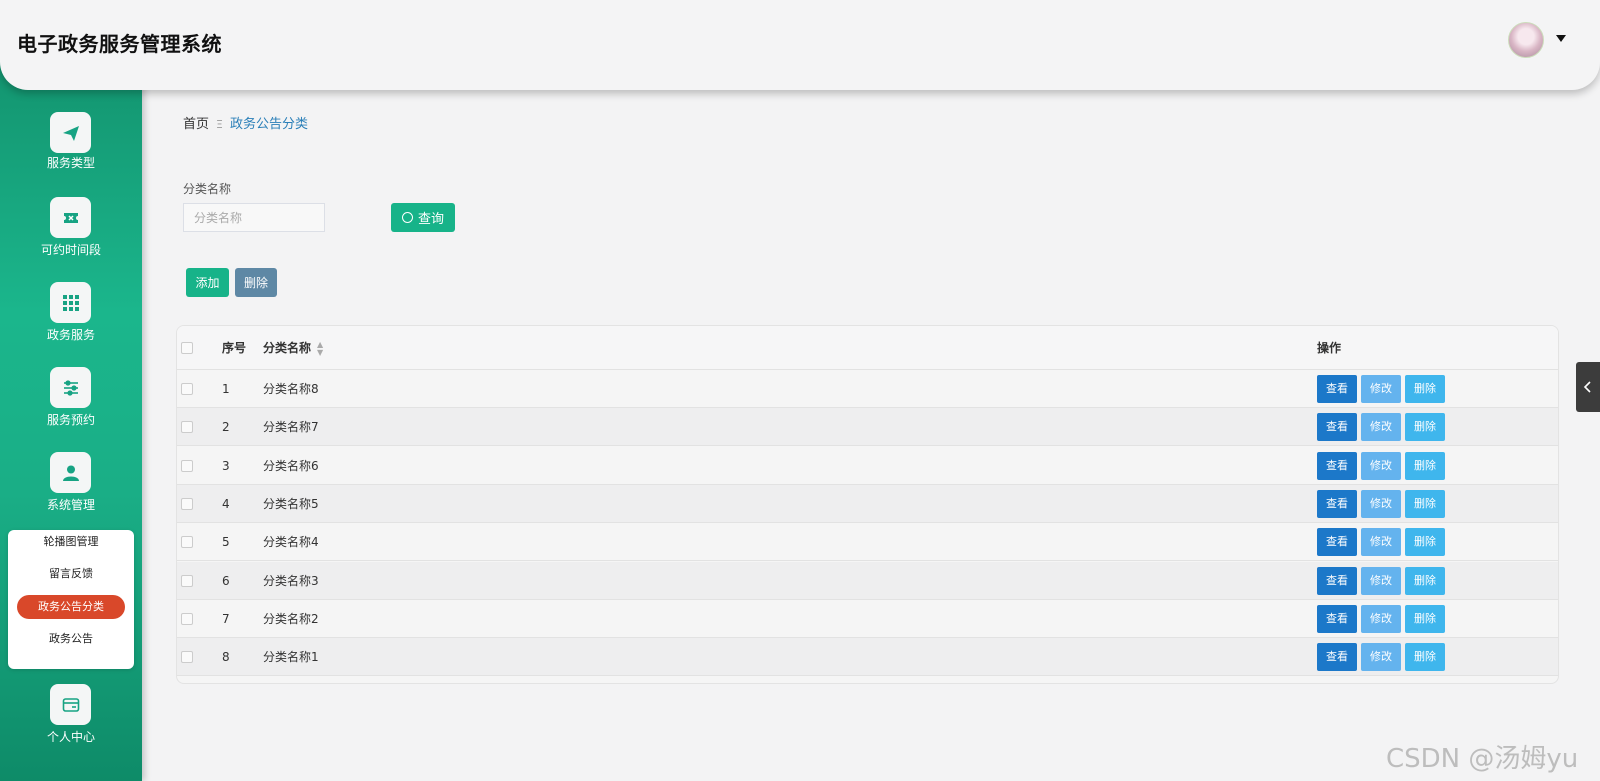 Image resolution: width=1600 pixels, height=781 pixels. I want to click on select-all-checkbox, so click(187, 348).